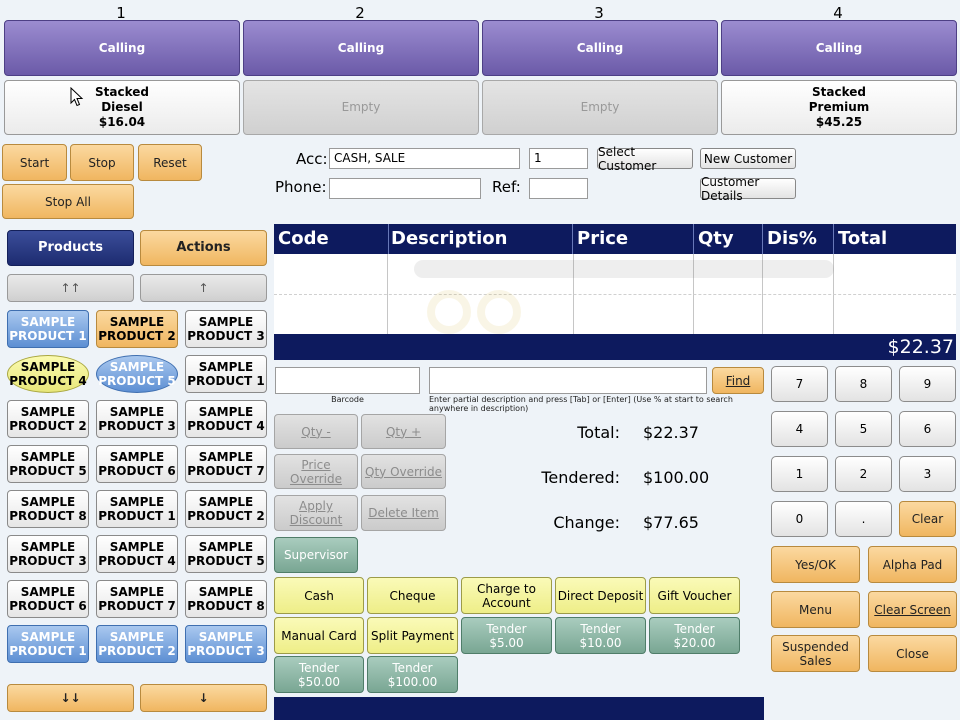 Image resolution: width=960 pixels, height=720 pixels. What do you see at coordinates (203, 248) in the screenshot?
I see `tab-actions: Actions` at bounding box center [203, 248].